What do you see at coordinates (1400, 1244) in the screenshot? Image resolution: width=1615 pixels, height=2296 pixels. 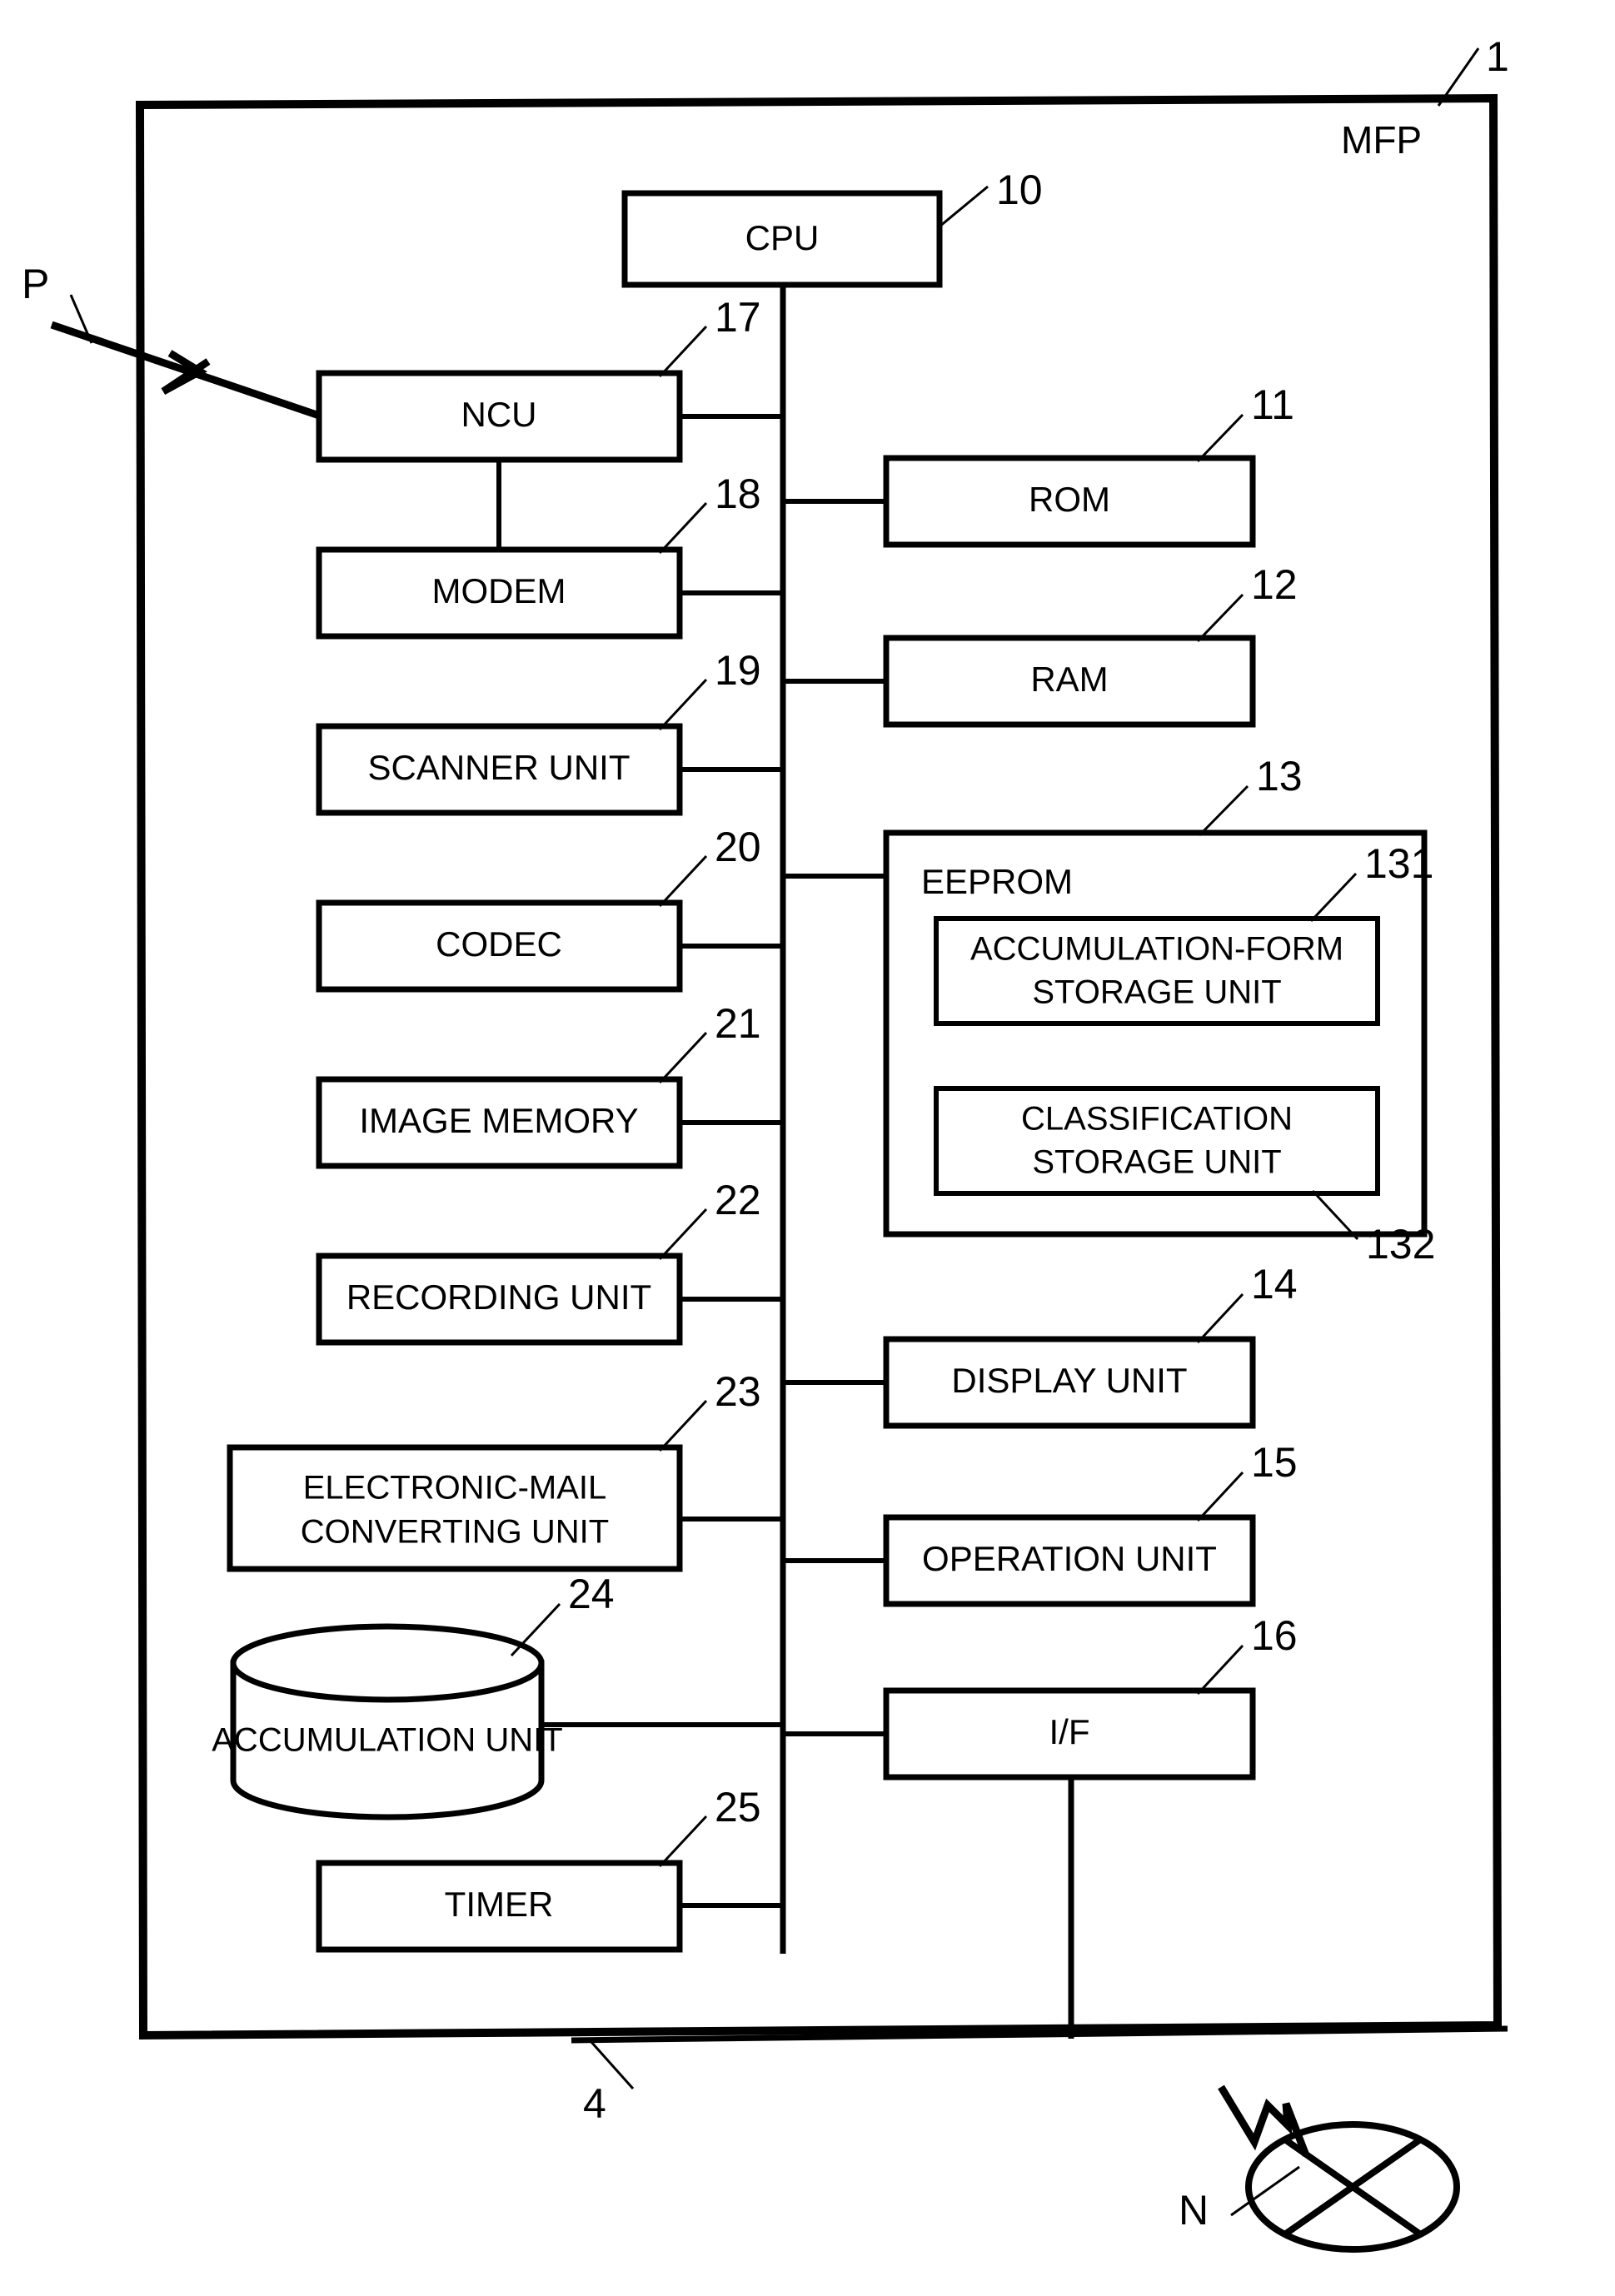 I see `ref-numeral-132: 132` at bounding box center [1400, 1244].